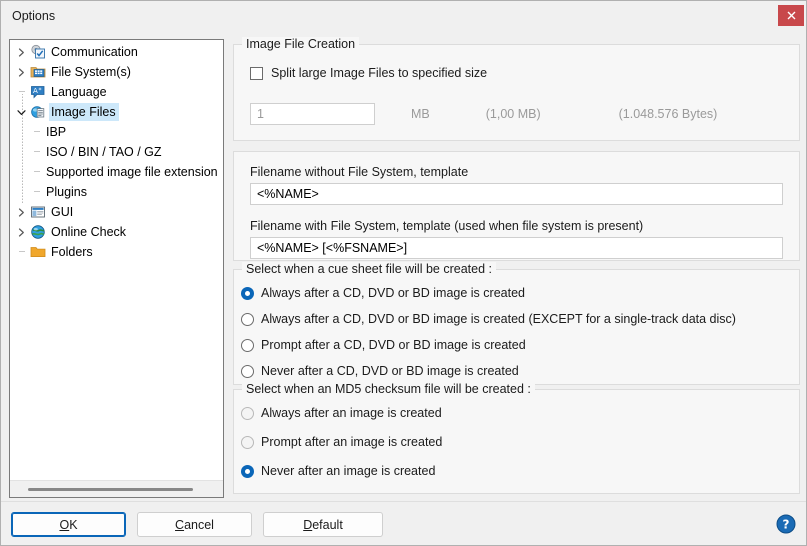 This screenshot has height=546, width=807. Describe the element at coordinates (84, 112) in the screenshot. I see `tree-item-label: Image Files` at that location.